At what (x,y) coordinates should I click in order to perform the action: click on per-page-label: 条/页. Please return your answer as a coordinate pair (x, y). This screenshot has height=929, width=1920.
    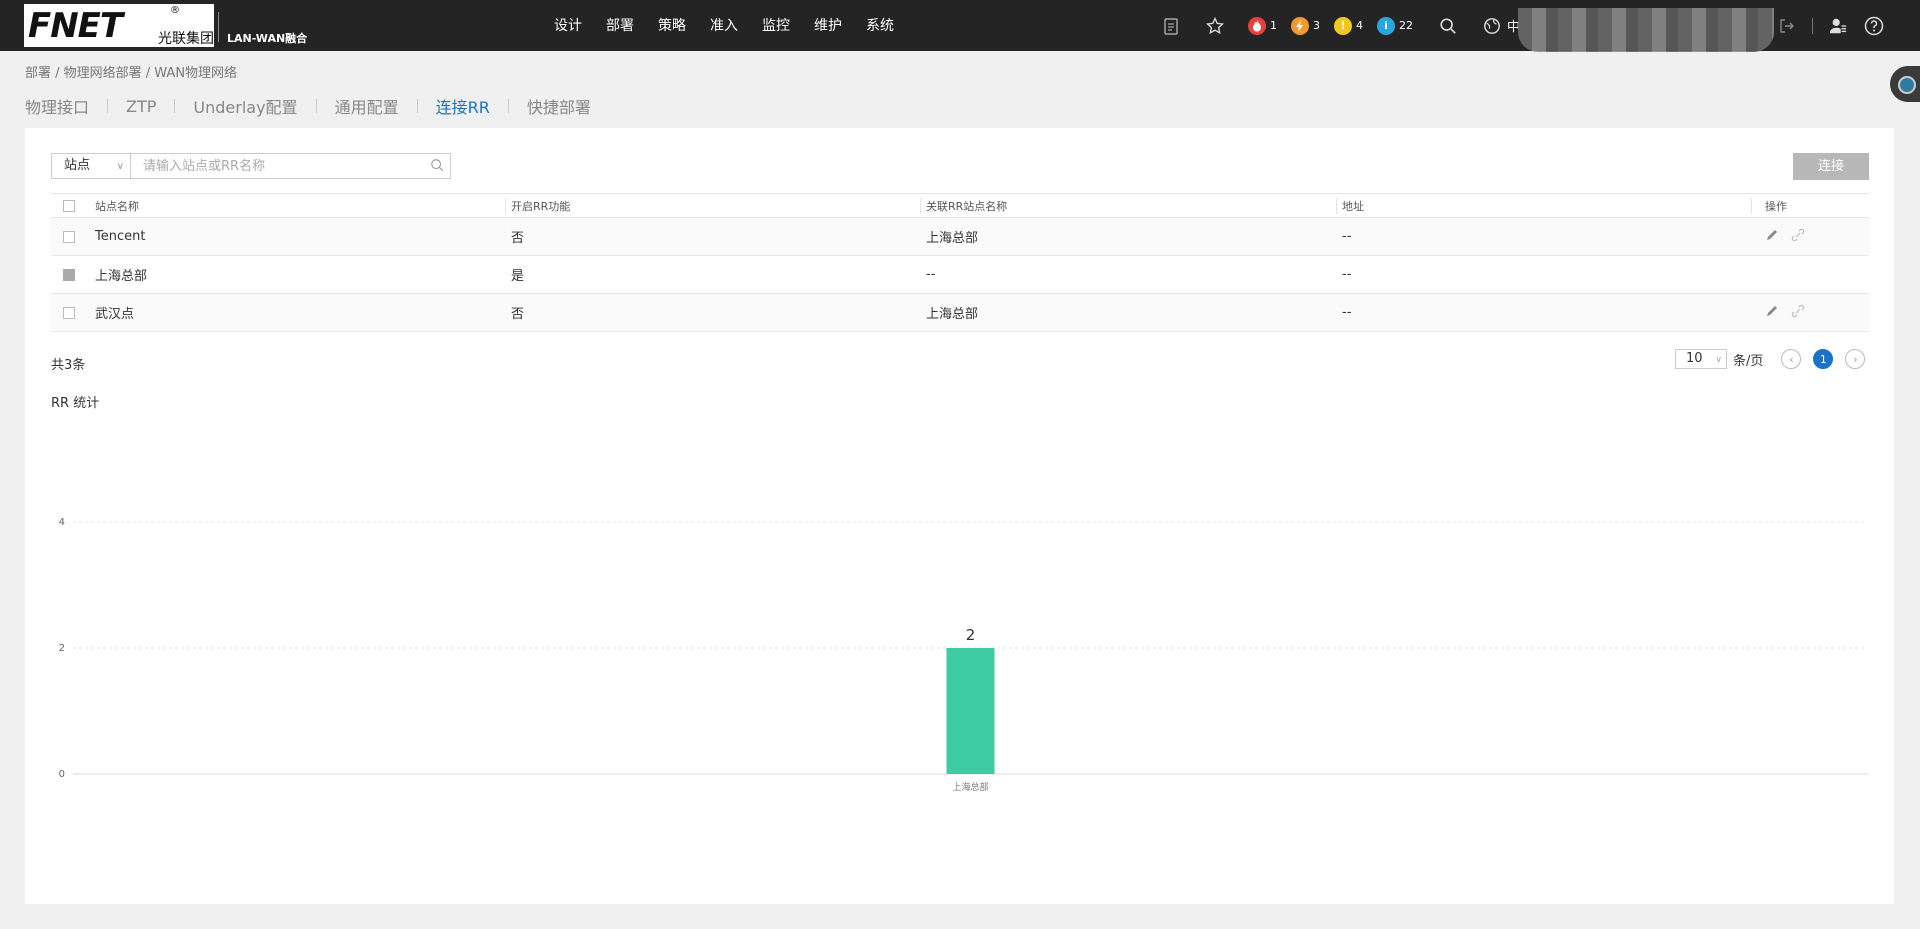
    Looking at the image, I should click on (1748, 361).